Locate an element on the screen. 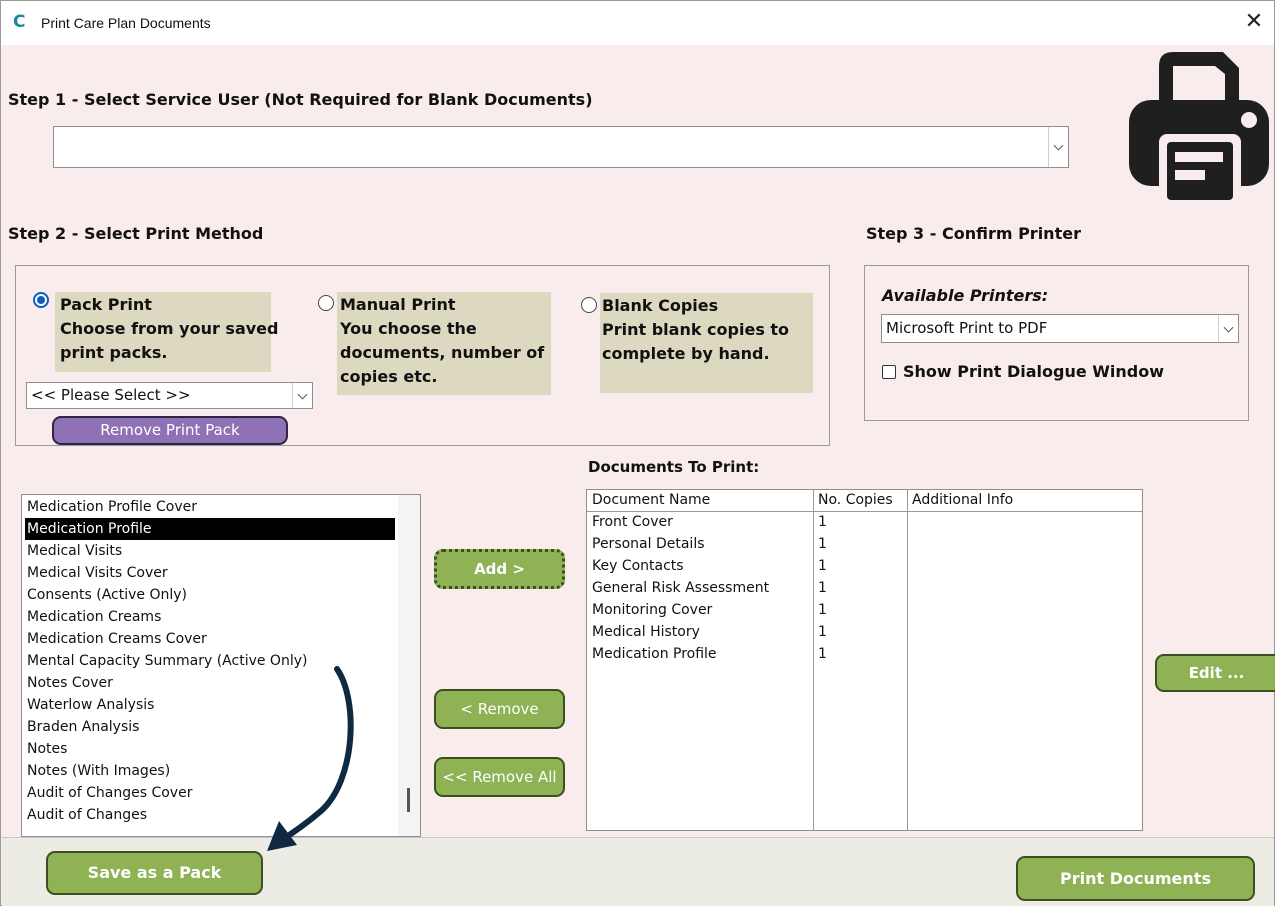 The width and height of the screenshot is (1275, 906). blank-copies-title: Blank Copies is located at coordinates (660, 305).